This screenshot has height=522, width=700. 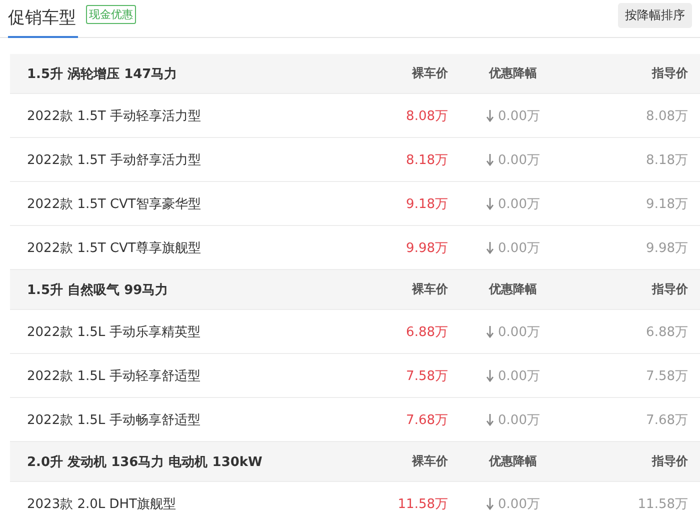 I want to click on cash-discount-tag: 现金优惠, so click(x=111, y=14).